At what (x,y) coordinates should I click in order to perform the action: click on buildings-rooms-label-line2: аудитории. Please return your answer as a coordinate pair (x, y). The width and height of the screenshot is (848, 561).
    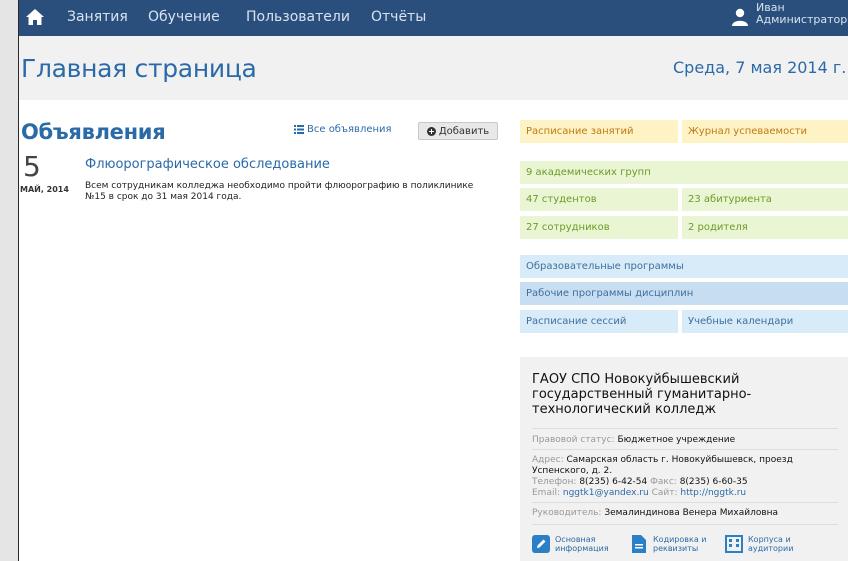
    Looking at the image, I should click on (771, 548).